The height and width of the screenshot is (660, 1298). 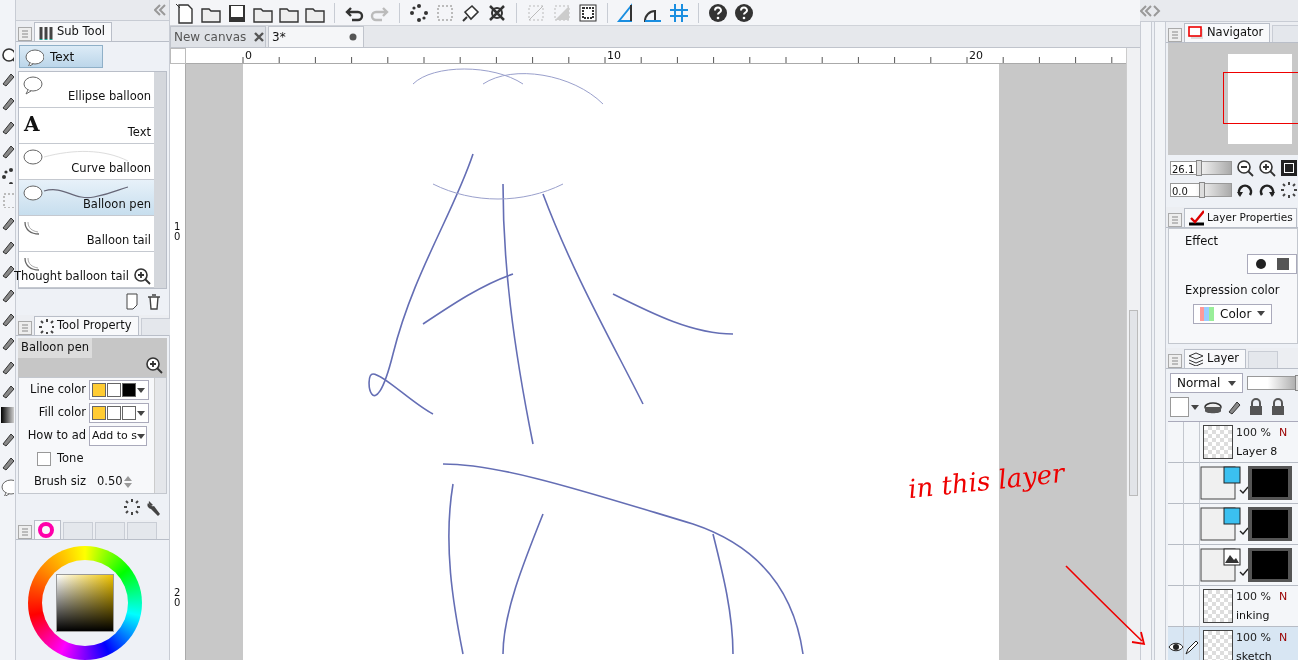 I want to click on rotation-slider: 0.0, so click(x=1201, y=190).